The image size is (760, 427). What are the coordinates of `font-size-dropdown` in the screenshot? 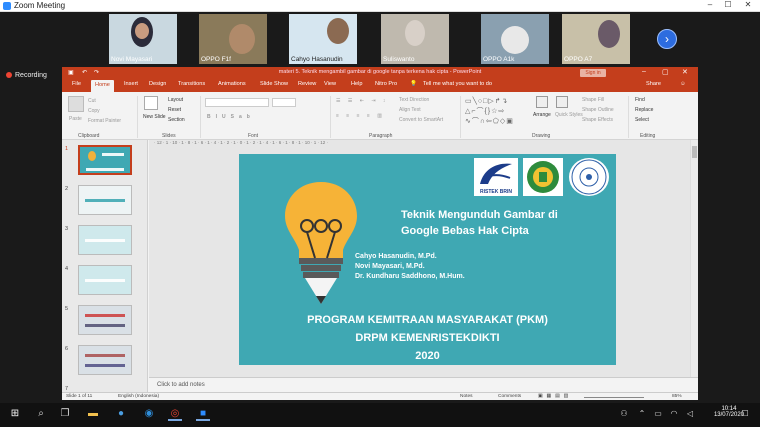 It's located at (284, 102).